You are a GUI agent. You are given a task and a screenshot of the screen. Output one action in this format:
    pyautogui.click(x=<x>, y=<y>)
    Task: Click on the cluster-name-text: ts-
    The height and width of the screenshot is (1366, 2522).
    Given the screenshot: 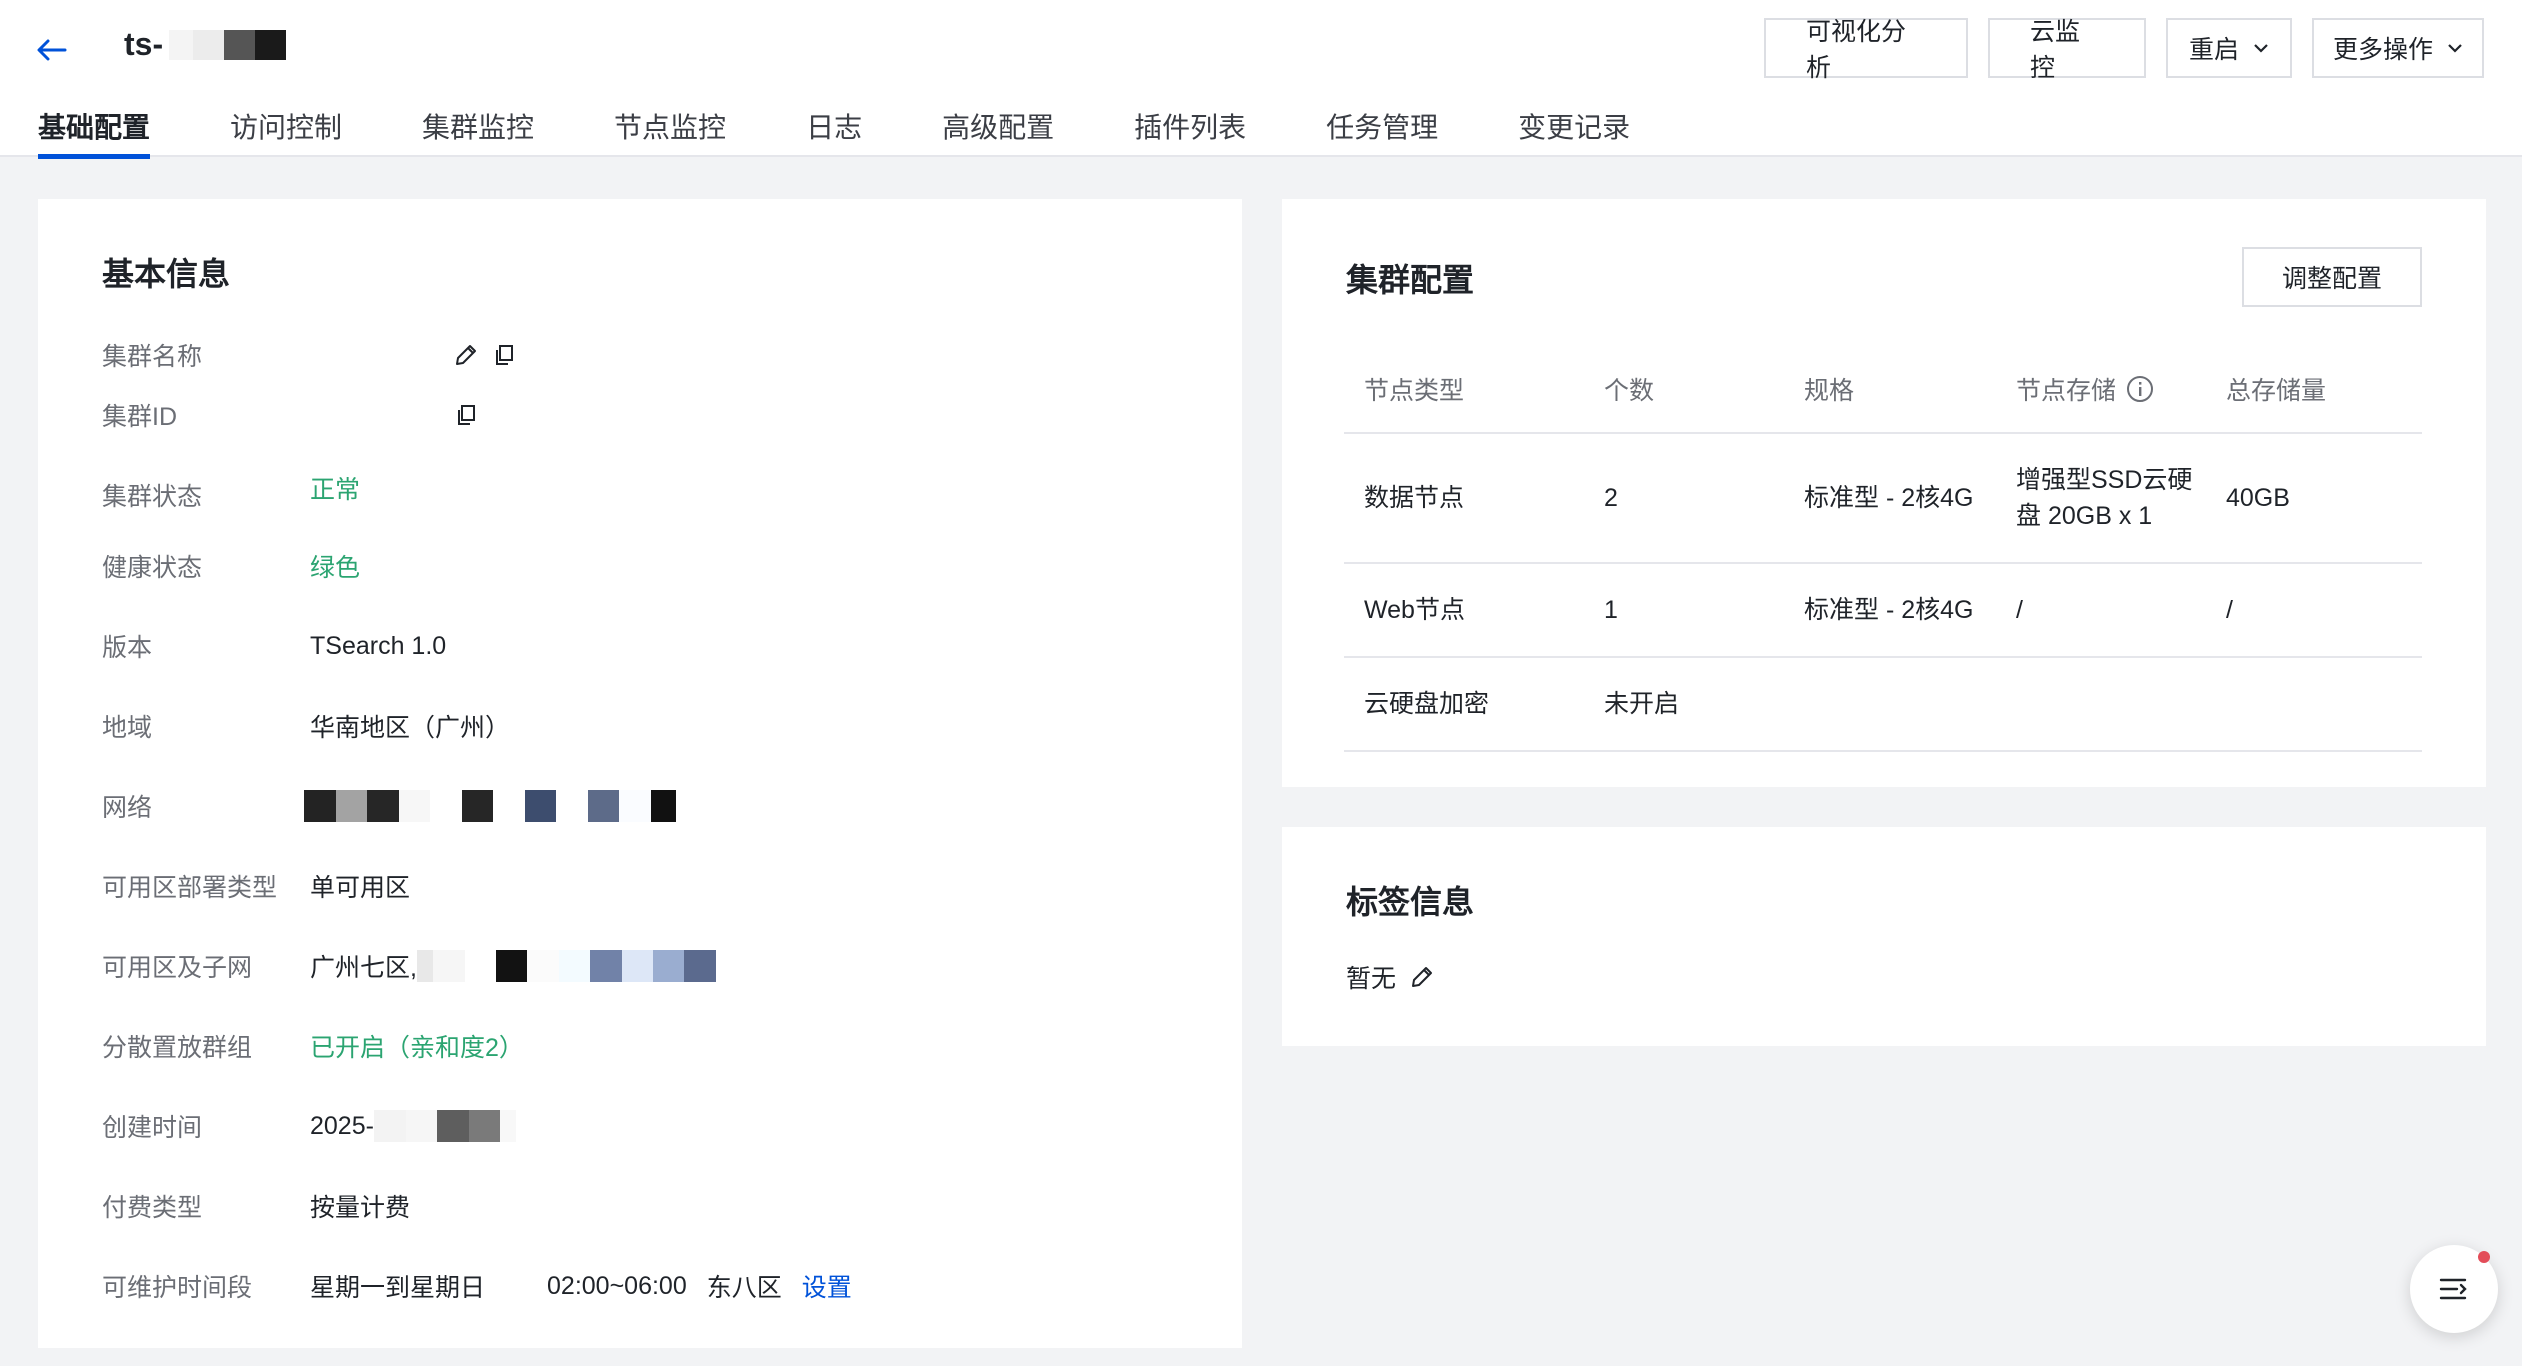 What is the action you would take?
    pyautogui.click(x=144, y=44)
    